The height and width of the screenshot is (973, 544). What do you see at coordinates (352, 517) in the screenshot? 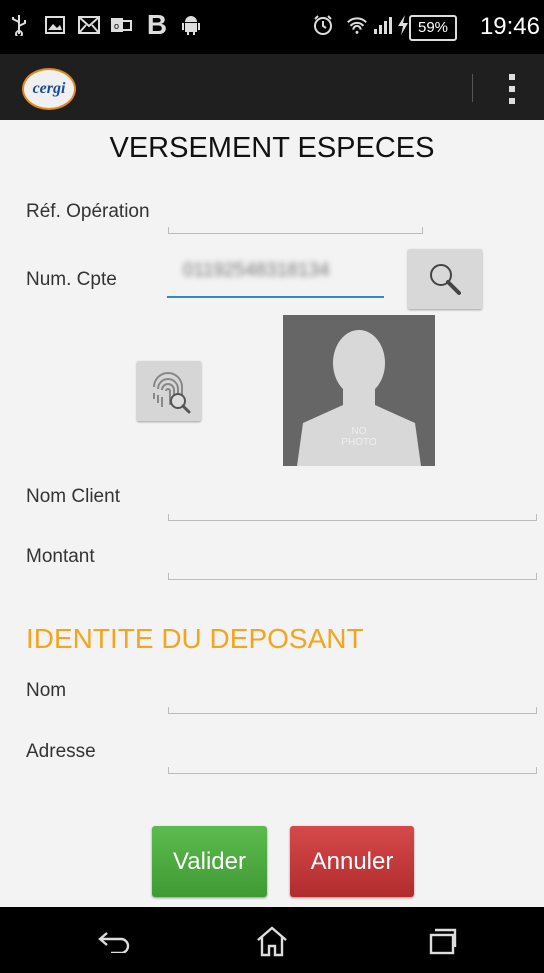
I see `nom-client-field` at bounding box center [352, 517].